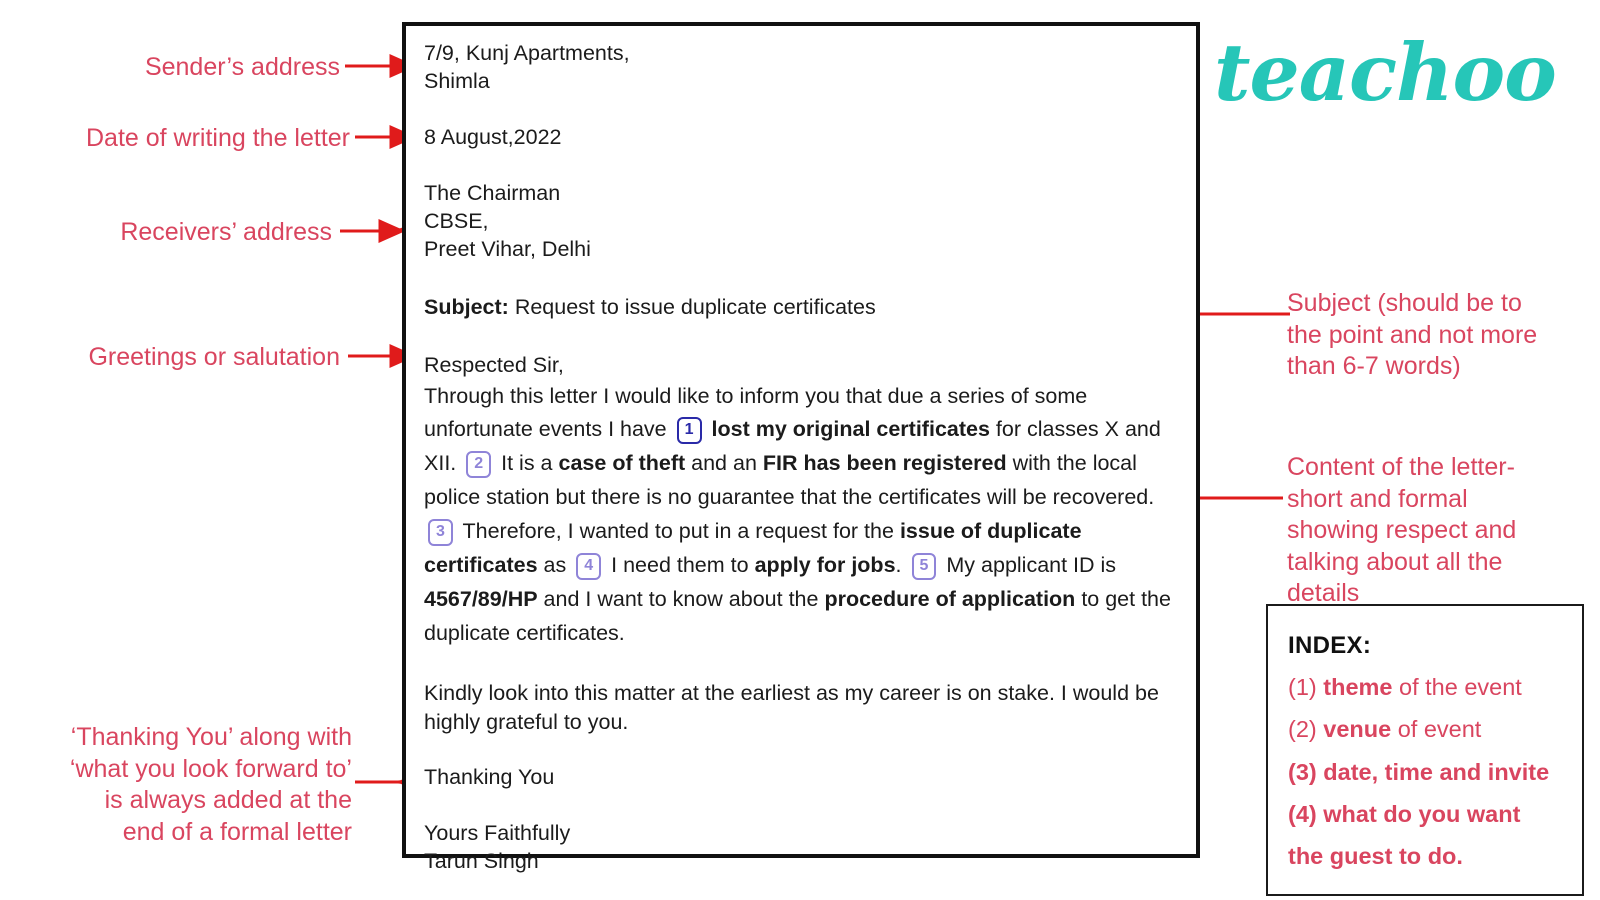 The image size is (1600, 900). I want to click on index-item: the guest to do., so click(1435, 856).